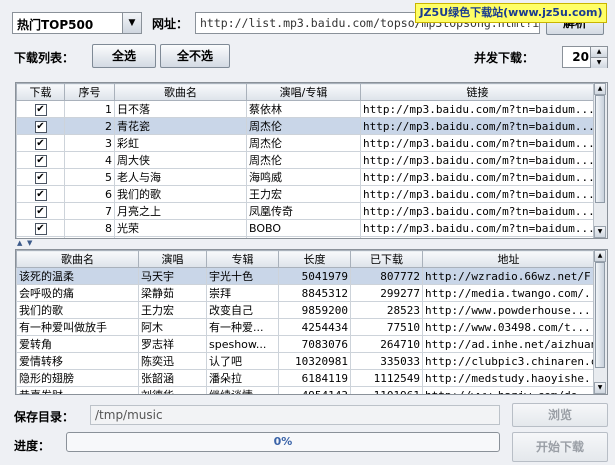 The height and width of the screenshot is (465, 615). I want to click on concurrent-label: 并发下载：, so click(504, 58).